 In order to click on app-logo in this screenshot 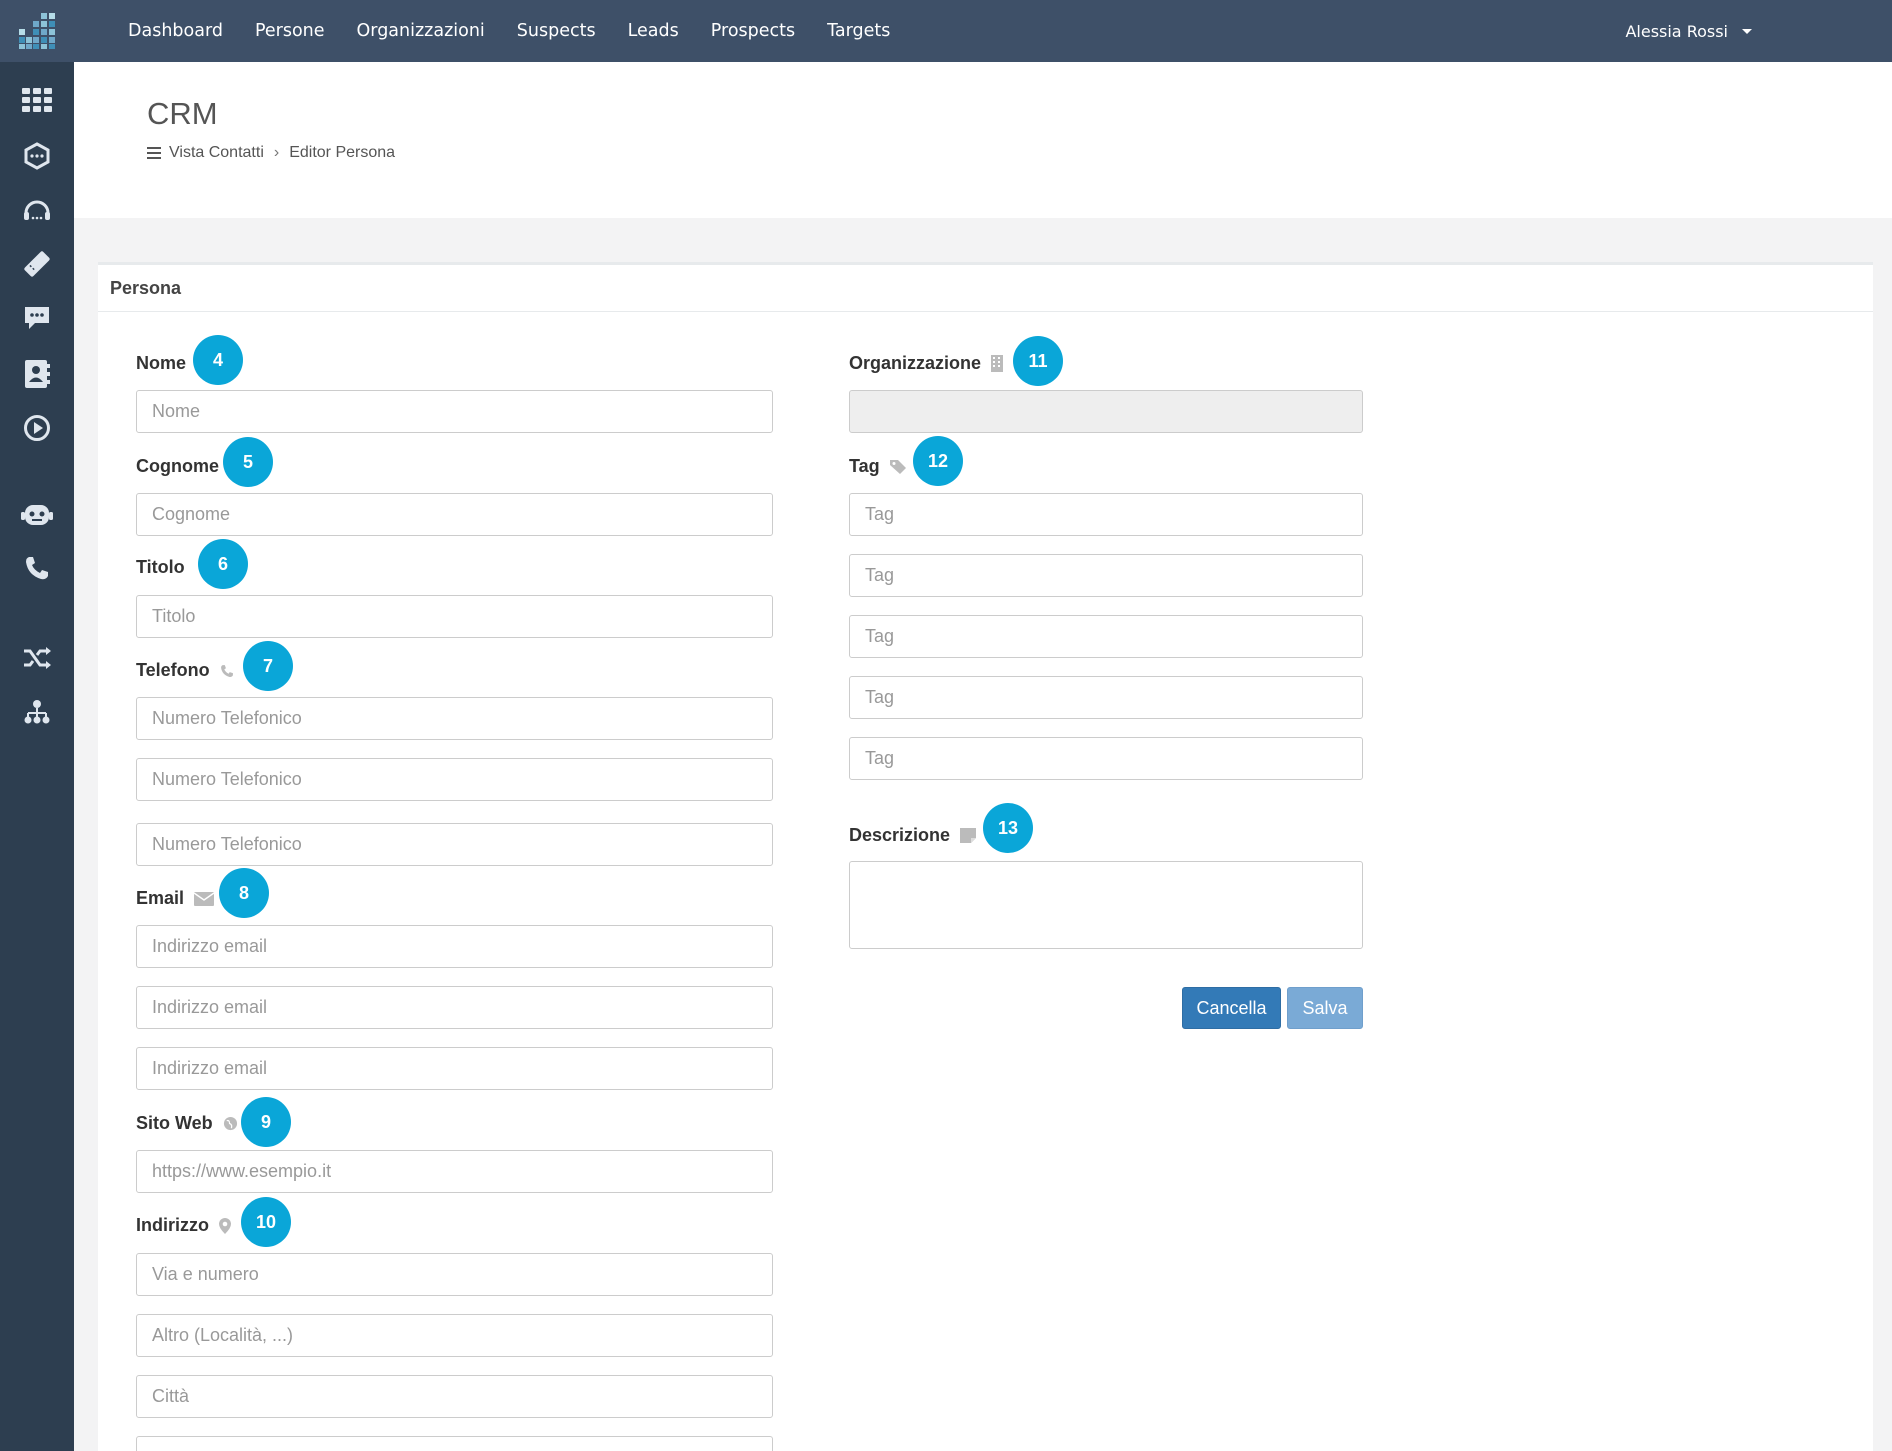, I will do `click(37, 31)`.